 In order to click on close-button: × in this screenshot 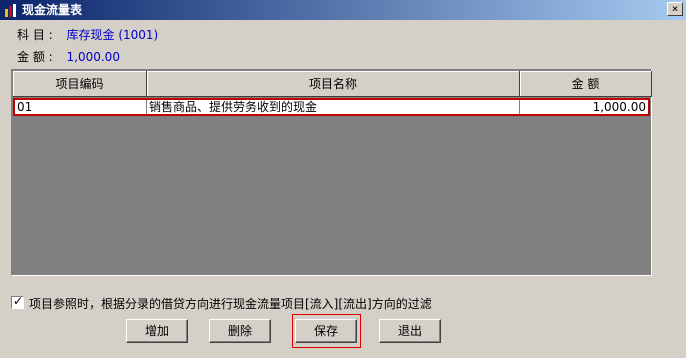, I will do `click(675, 9)`.